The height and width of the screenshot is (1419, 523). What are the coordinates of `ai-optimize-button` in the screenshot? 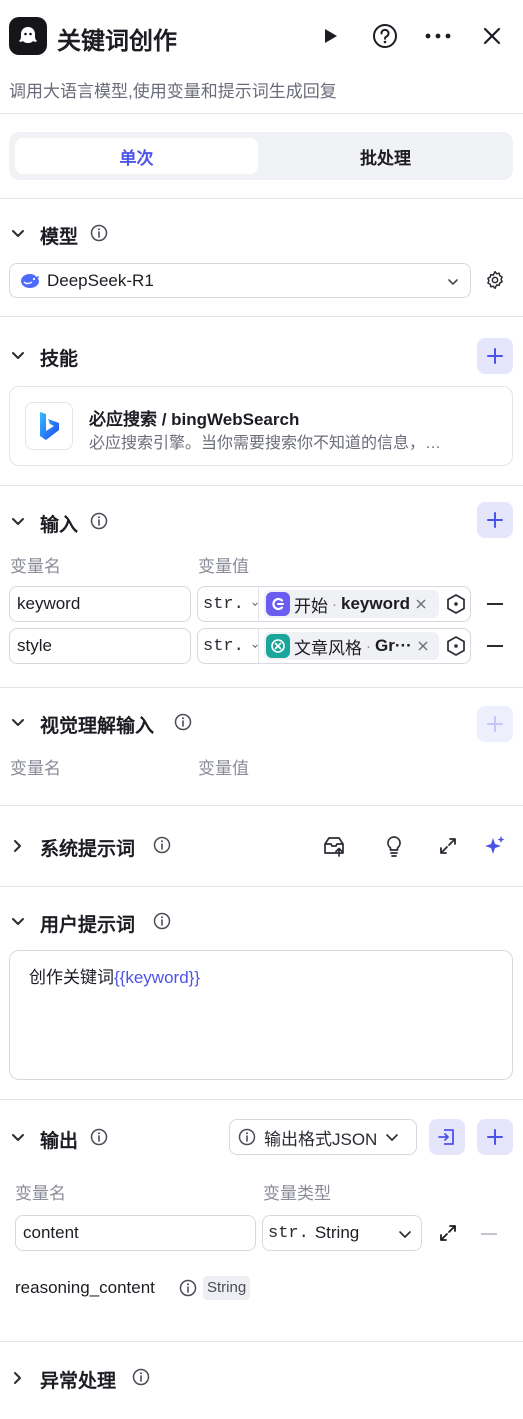 It's located at (495, 846).